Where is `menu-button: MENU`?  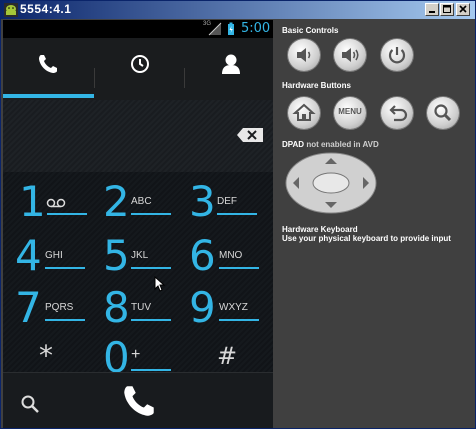
menu-button: MENU is located at coordinates (350, 113).